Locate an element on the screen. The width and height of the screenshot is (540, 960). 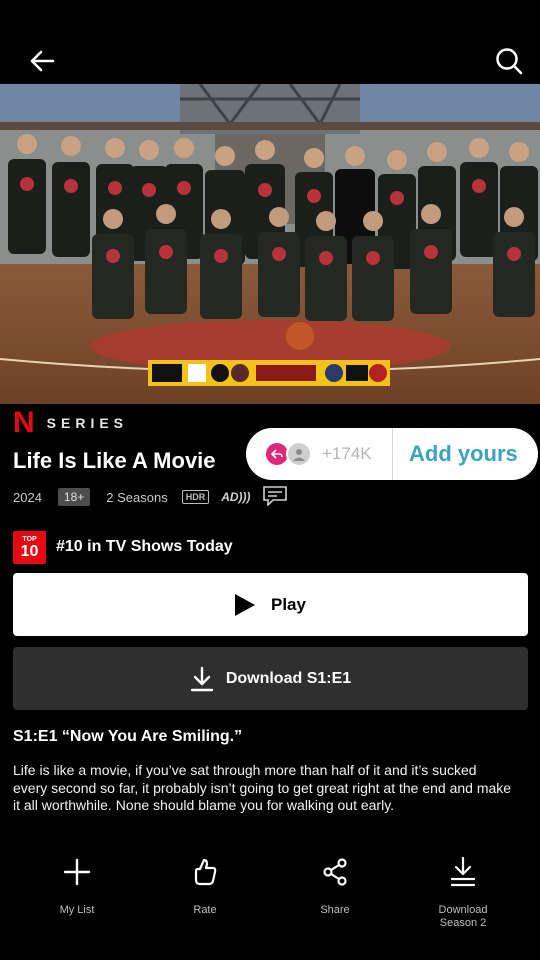
top10-badge: TOP 10 is located at coordinates (29, 547).